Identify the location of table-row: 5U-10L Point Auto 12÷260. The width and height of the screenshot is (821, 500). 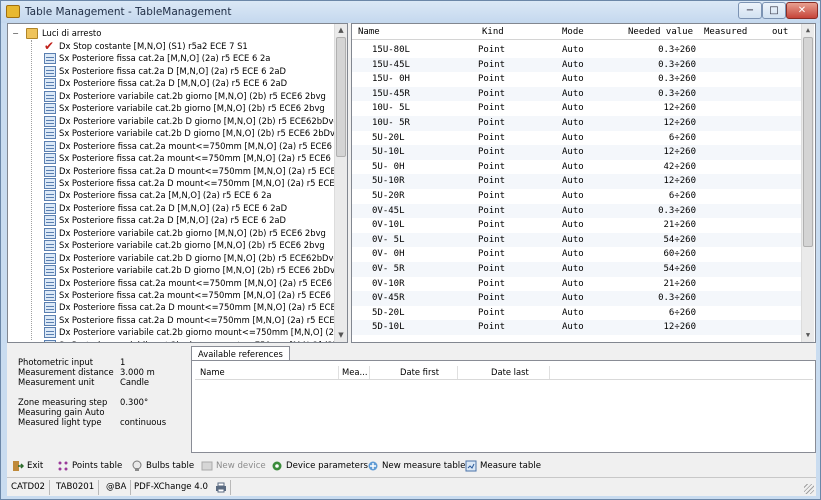
(577, 152).